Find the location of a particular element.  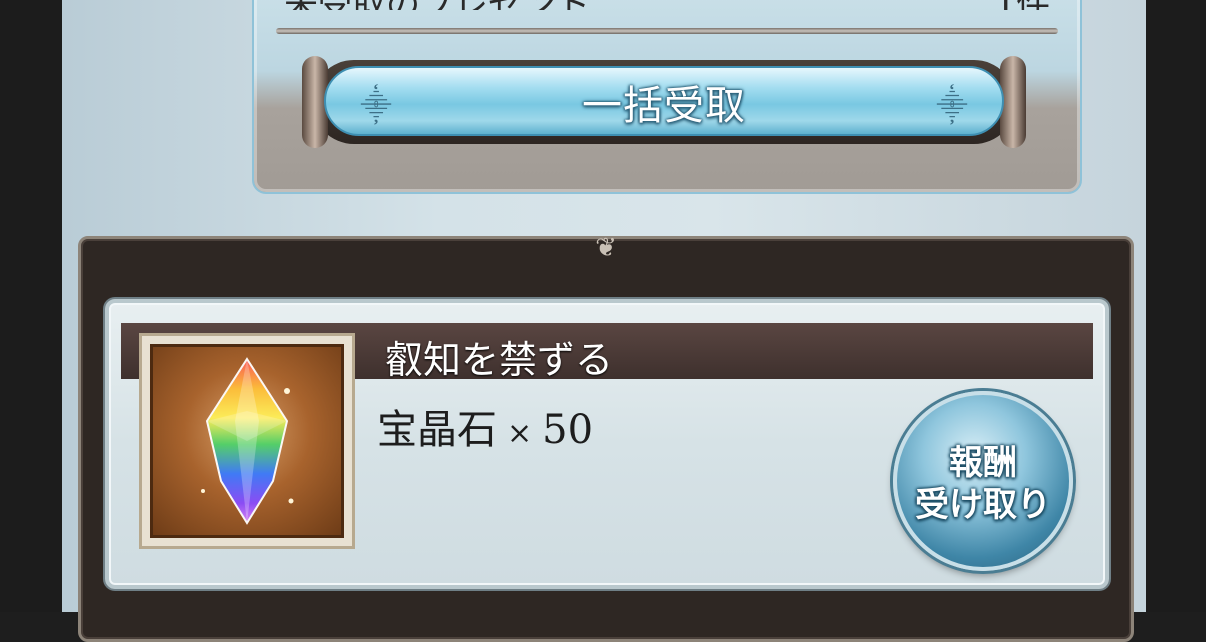

reward-description: 宝晶石 × 50 is located at coordinates (485, 426).